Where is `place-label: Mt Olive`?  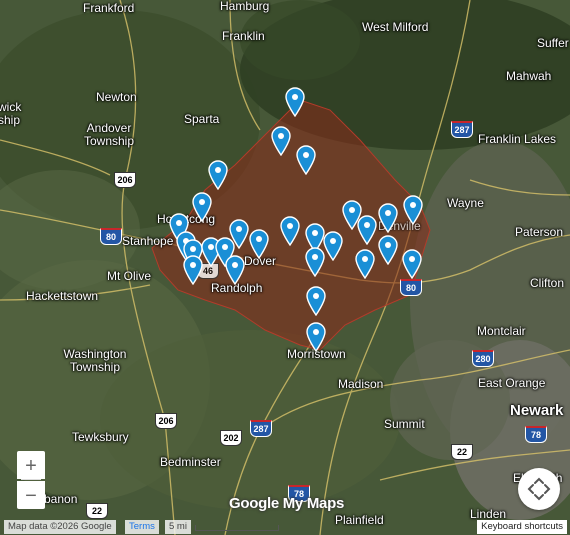
place-label: Mt Olive is located at coordinates (129, 276).